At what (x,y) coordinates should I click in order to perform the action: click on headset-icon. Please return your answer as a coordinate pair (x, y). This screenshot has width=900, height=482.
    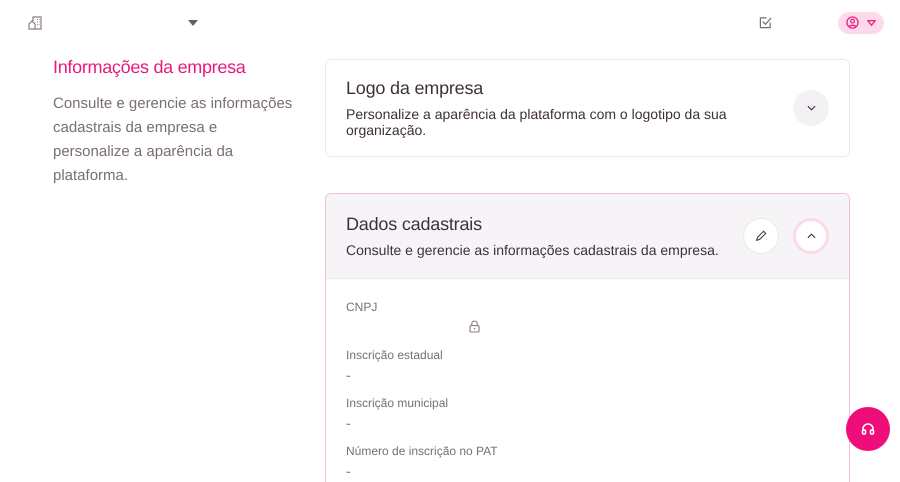
    Looking at the image, I should click on (868, 429).